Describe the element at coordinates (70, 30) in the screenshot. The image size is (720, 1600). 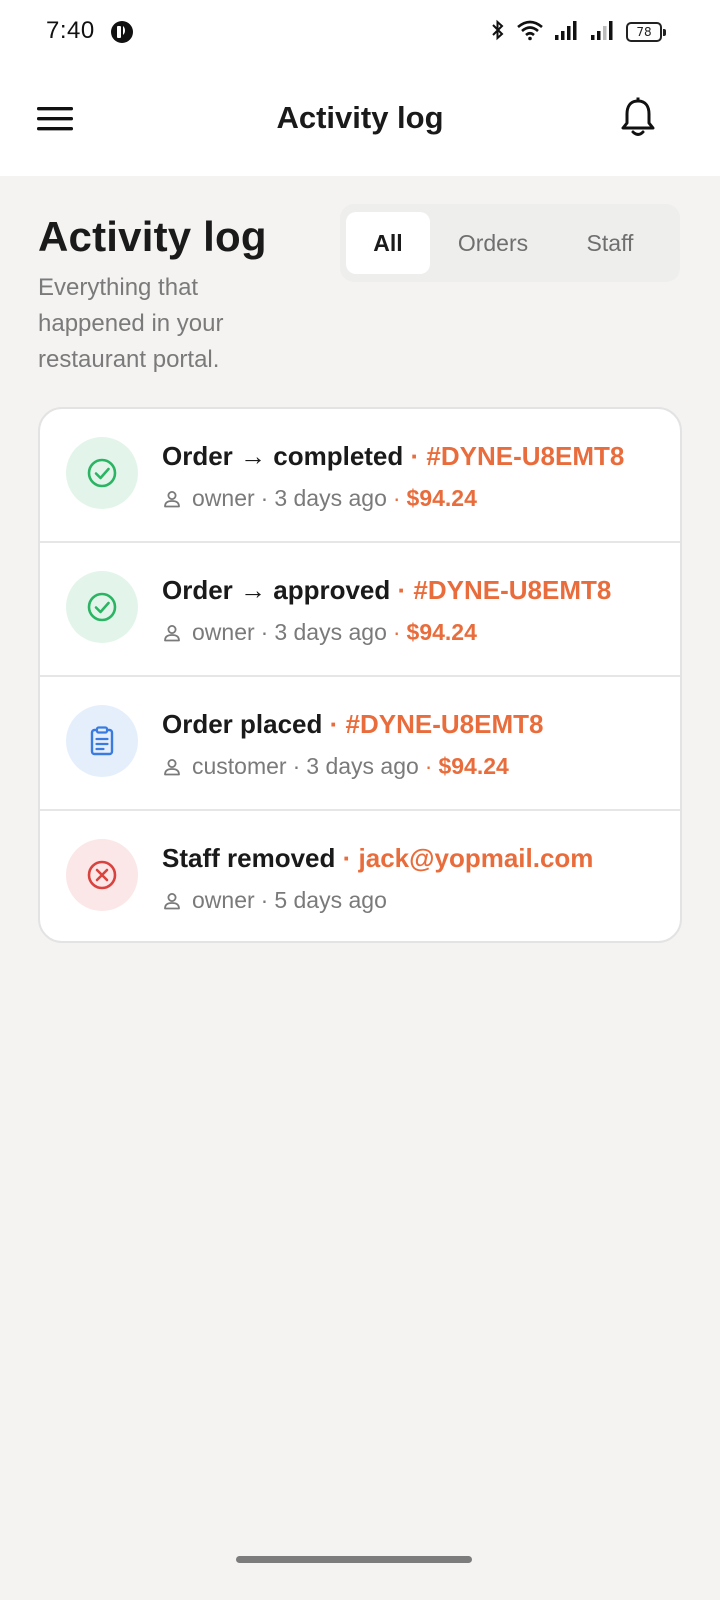
I see `status-time: 7:40` at that location.